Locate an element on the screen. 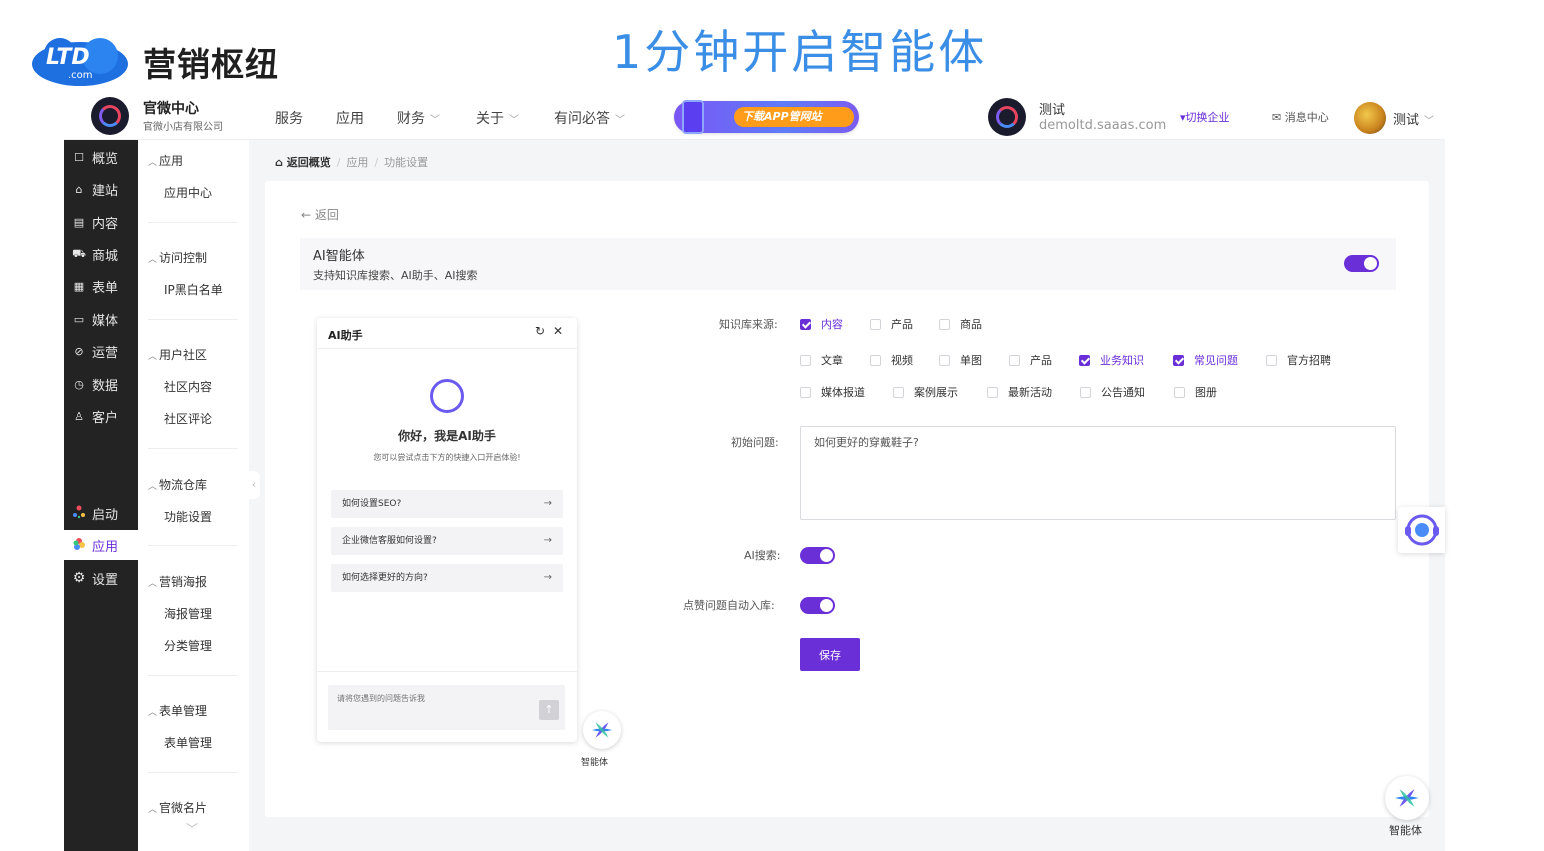  back-link: ← 返回 is located at coordinates (320, 214).